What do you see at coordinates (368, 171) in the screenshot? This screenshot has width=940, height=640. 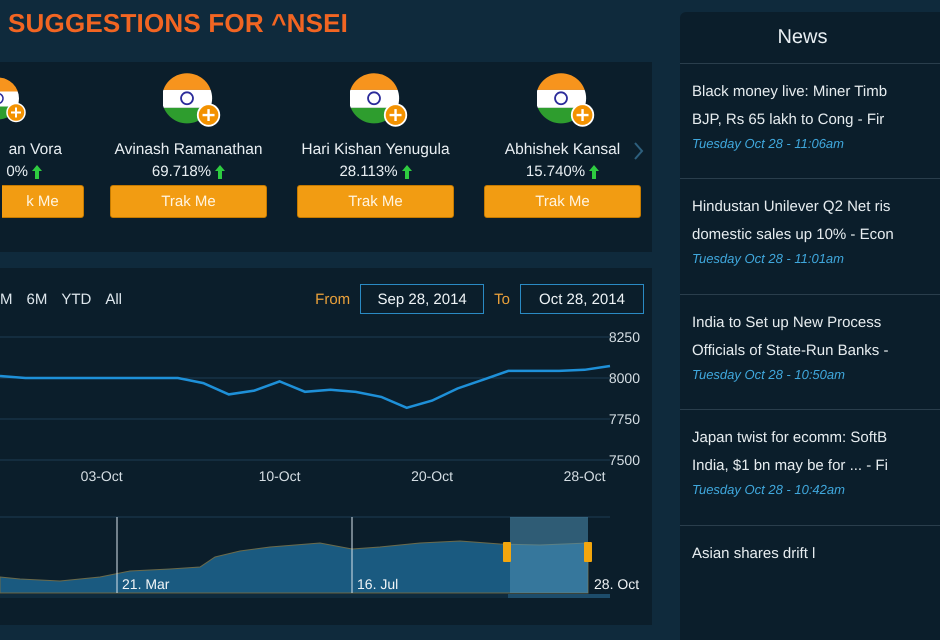 I see `percent-change: 28.113%` at bounding box center [368, 171].